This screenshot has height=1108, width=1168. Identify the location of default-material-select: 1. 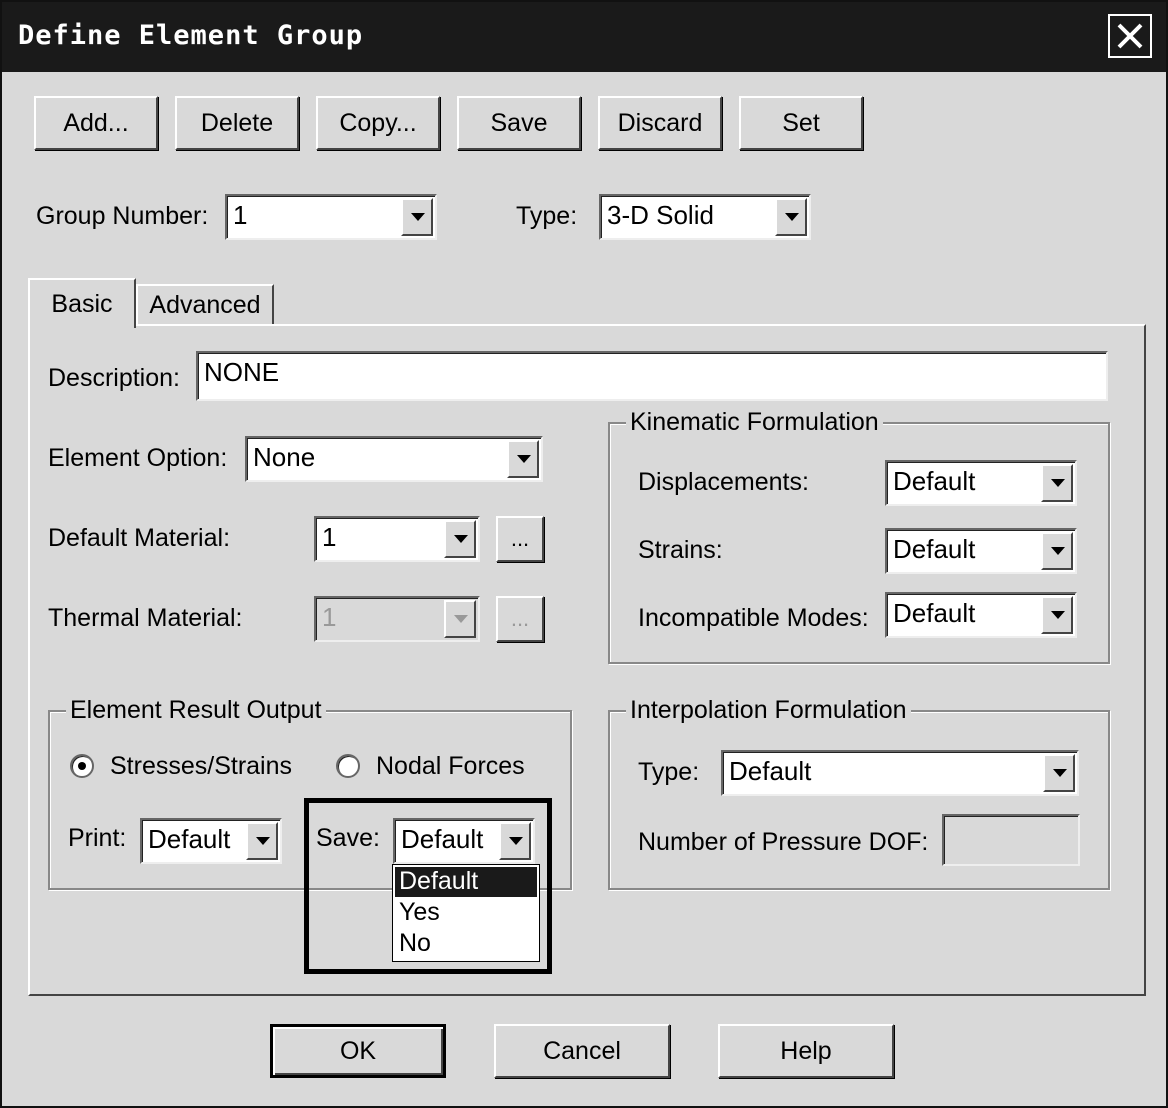
(397, 539).